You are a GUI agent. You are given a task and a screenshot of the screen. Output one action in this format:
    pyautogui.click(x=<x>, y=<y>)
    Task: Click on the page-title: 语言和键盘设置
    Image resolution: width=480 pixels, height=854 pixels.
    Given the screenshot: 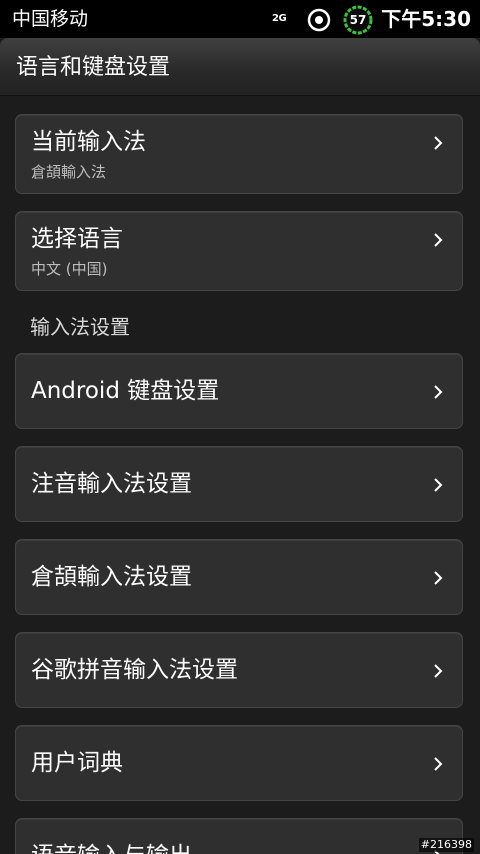 What is the action you would take?
    pyautogui.click(x=93, y=67)
    